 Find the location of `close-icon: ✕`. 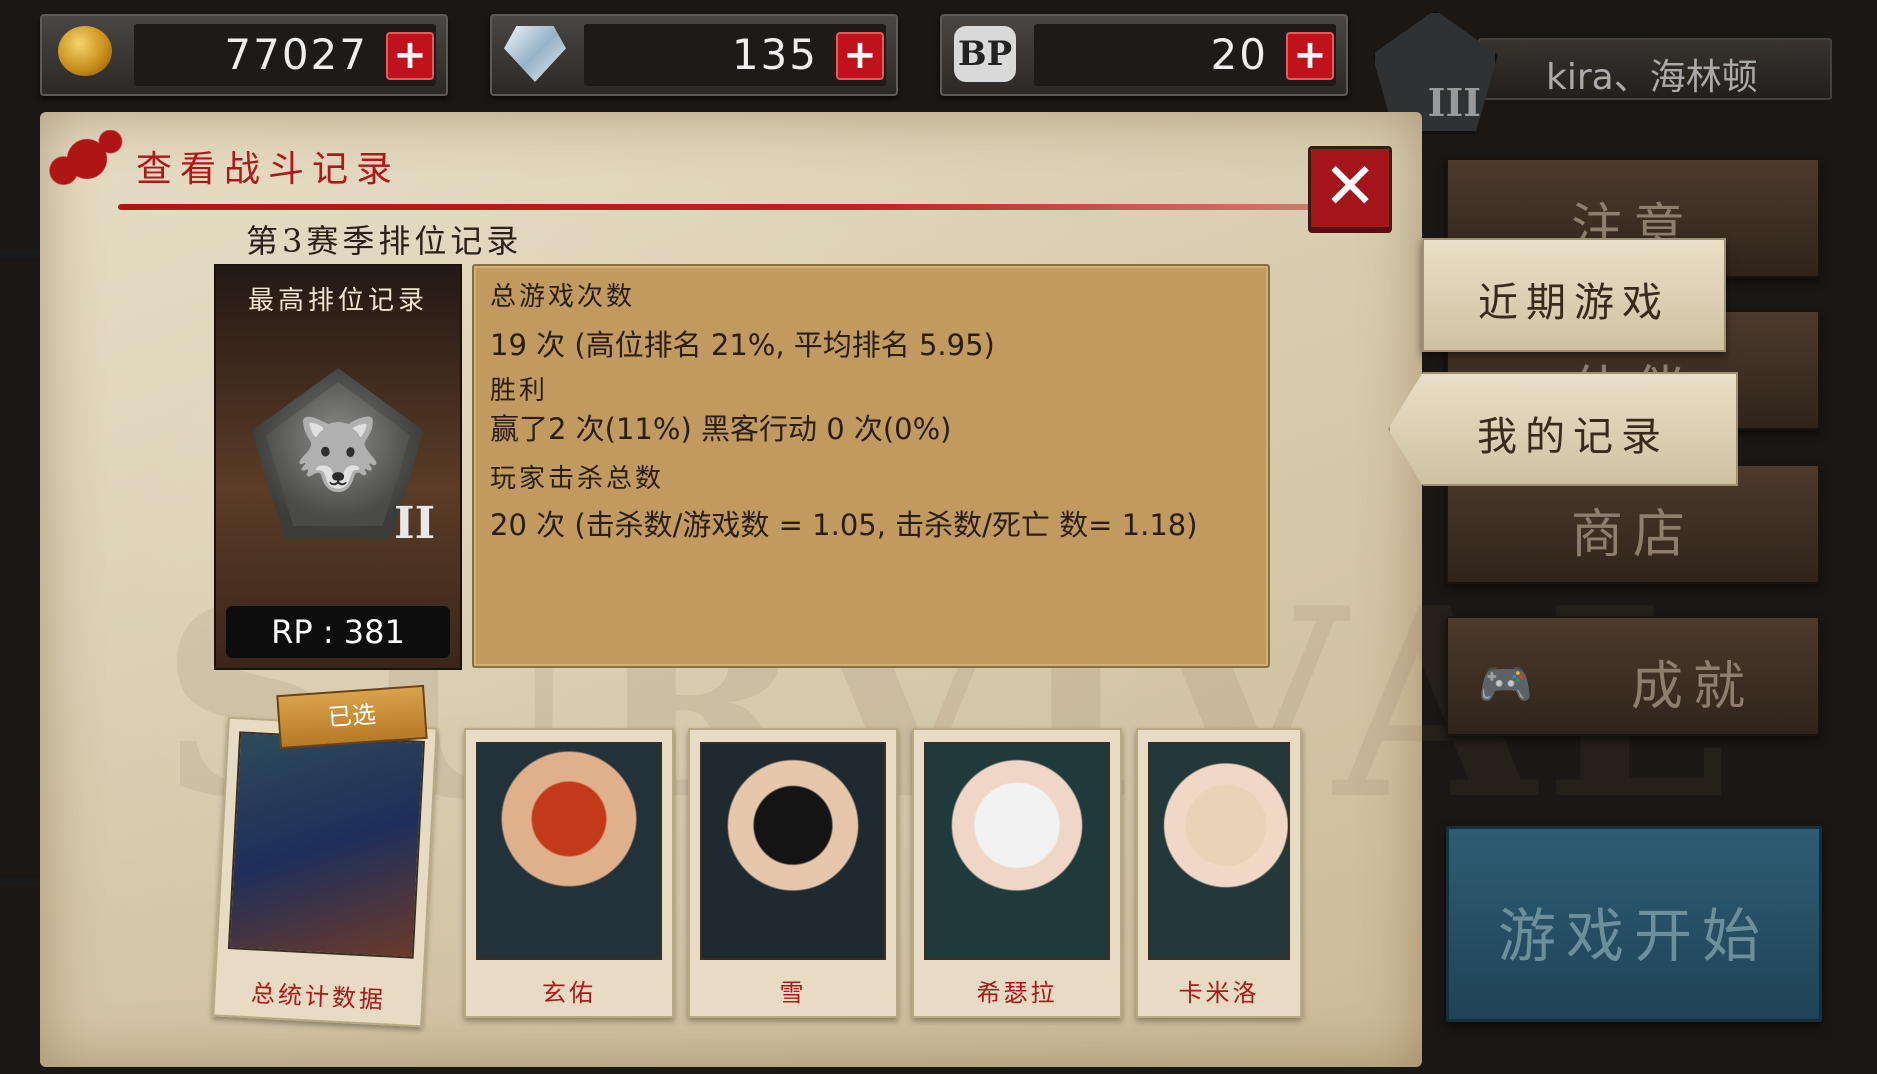

close-icon: ✕ is located at coordinates (1350, 187).